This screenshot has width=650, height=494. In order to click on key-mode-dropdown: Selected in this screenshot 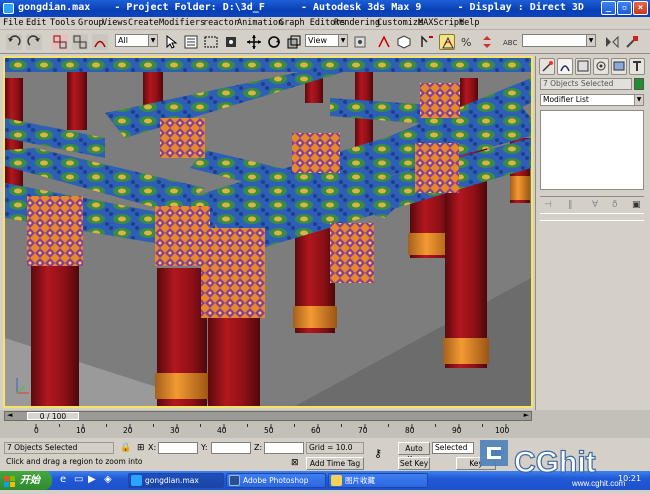, I will do `click(453, 448)`.